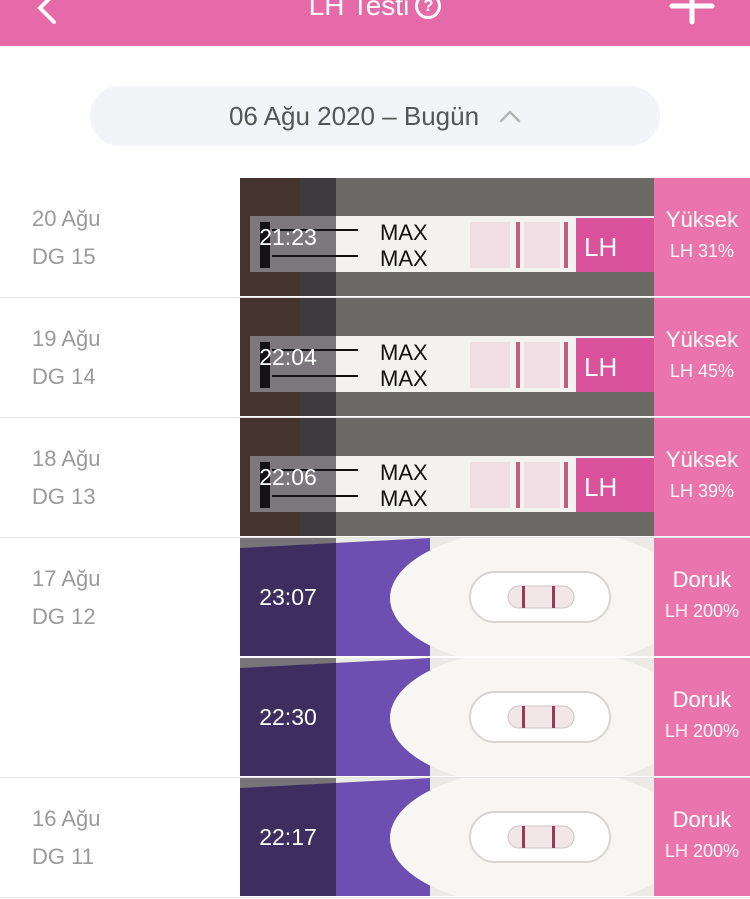 The height and width of the screenshot is (899, 750). Describe the element at coordinates (288, 837) in the screenshot. I see `test-time: 22:17` at that location.